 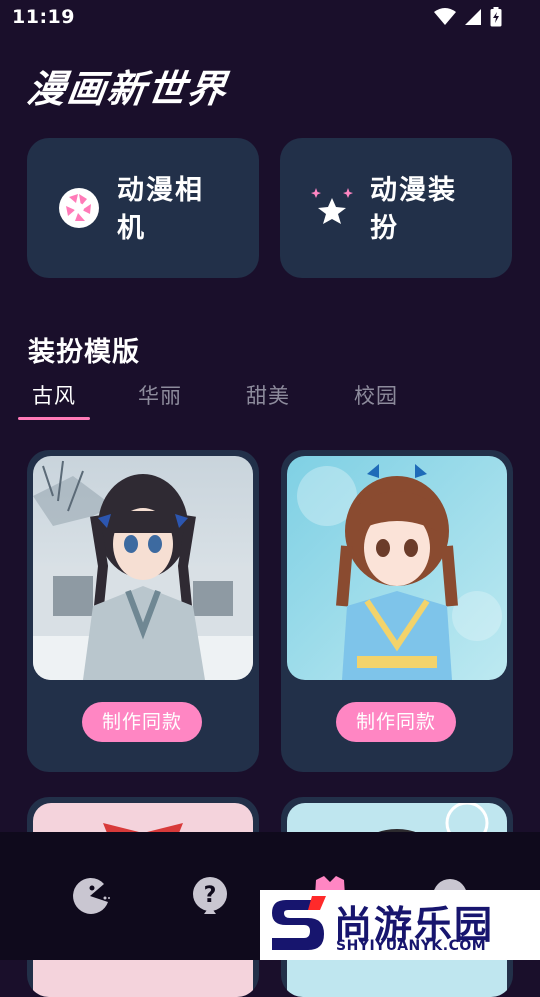 I want to click on watermark-logo: 尚游乐园 SHYIYUANYK.COM, so click(x=400, y=925).